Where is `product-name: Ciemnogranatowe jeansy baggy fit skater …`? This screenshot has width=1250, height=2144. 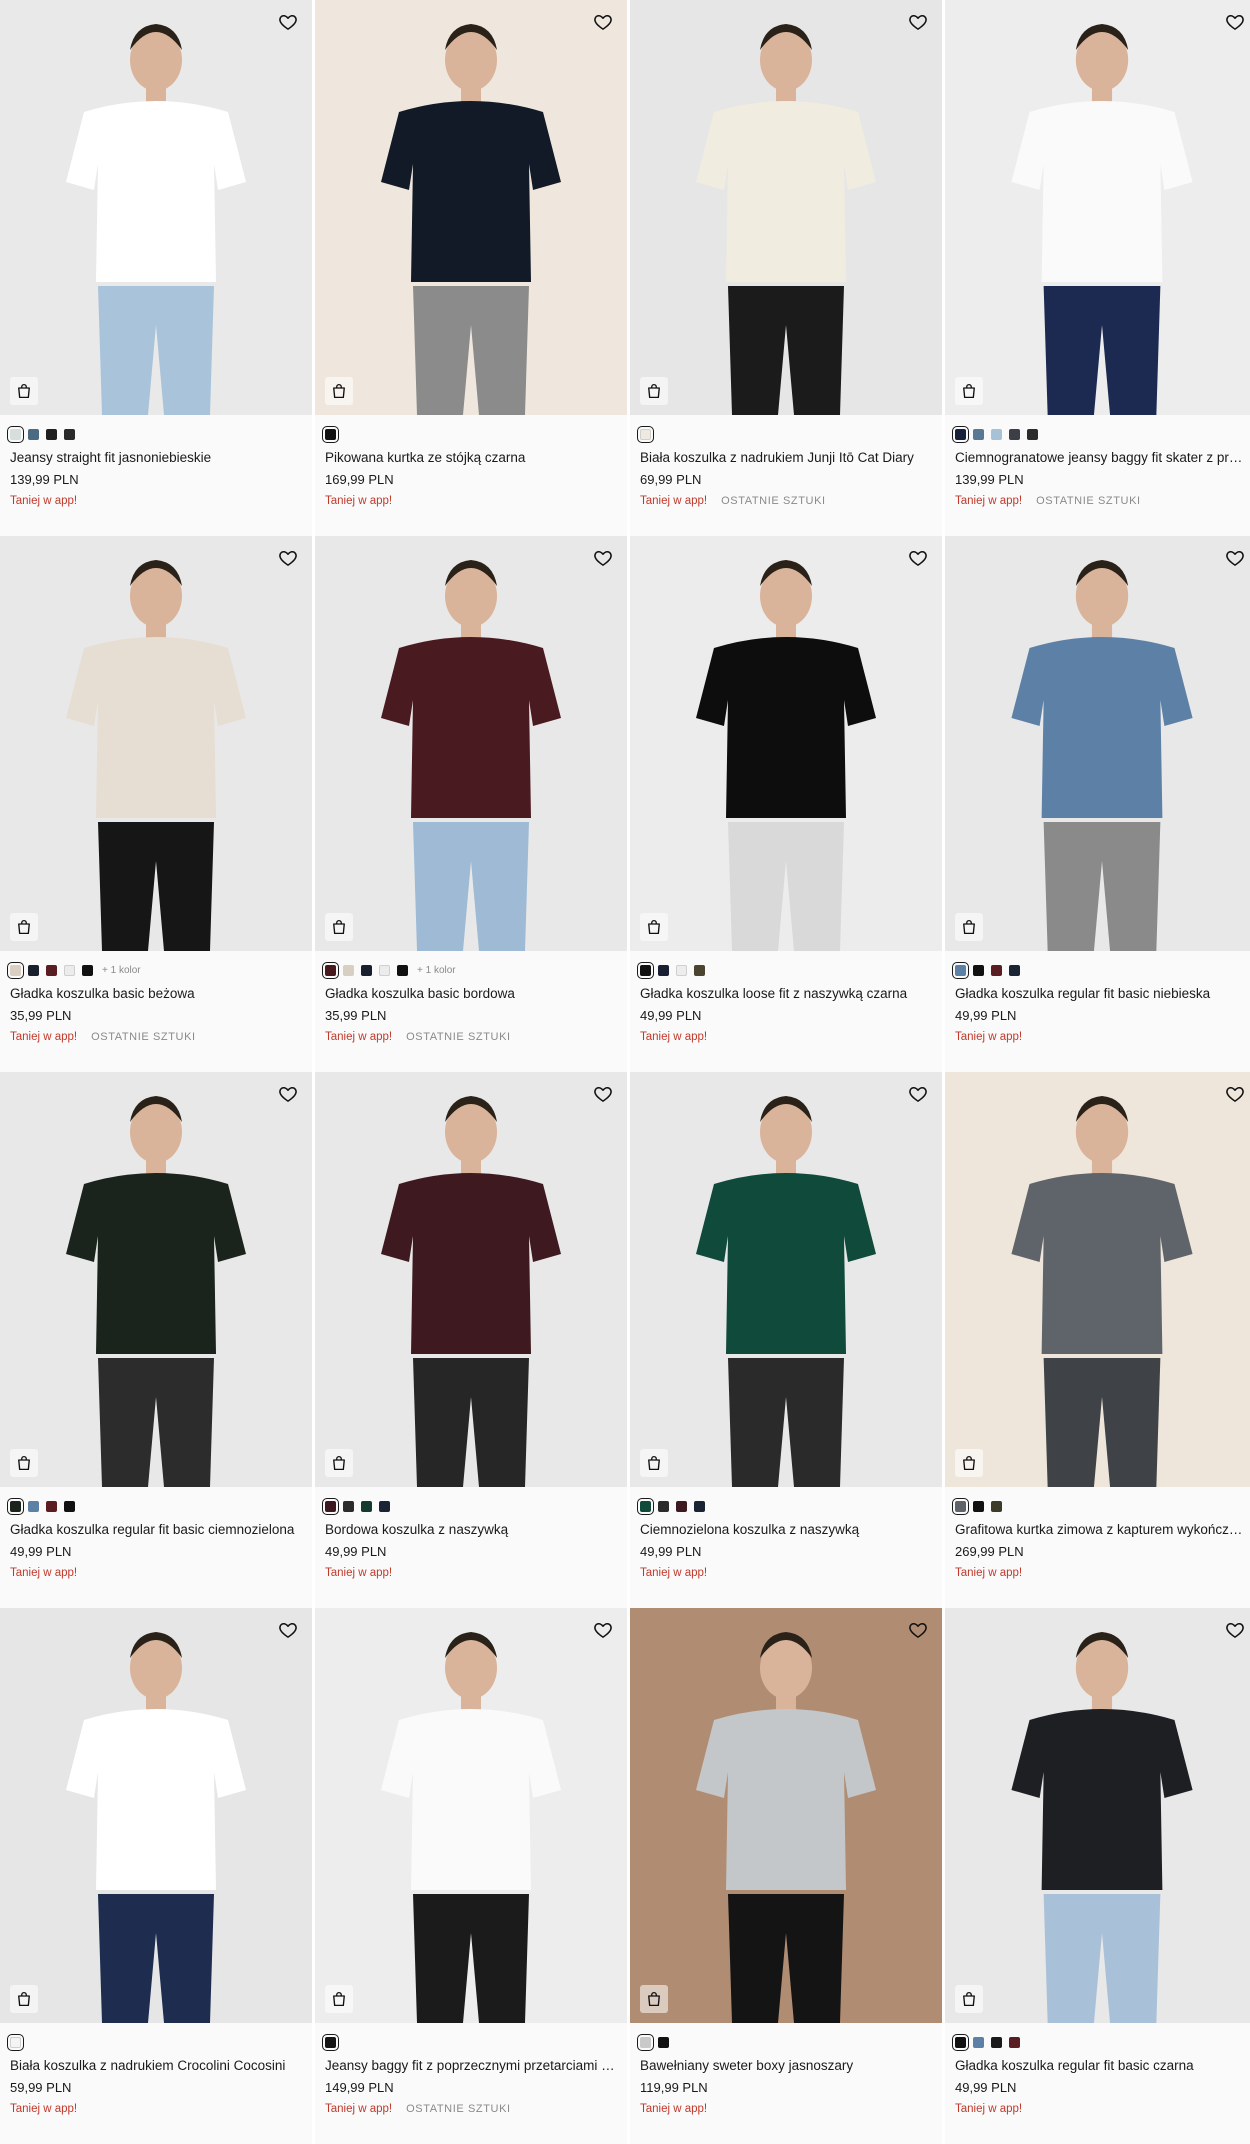
product-name: Ciemnogranatowe jeansy baggy fit skater … is located at coordinates (1102, 458).